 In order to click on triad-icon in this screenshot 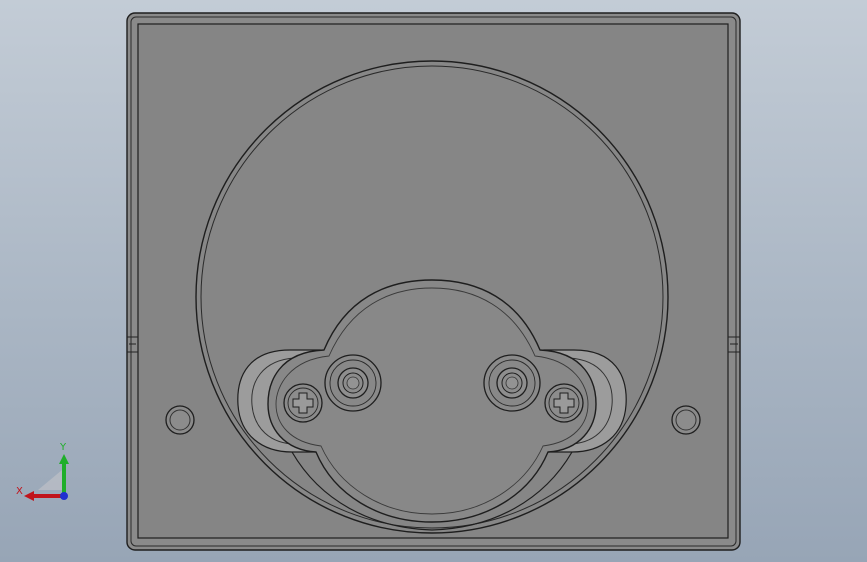, I will do `click(46, 477)`.